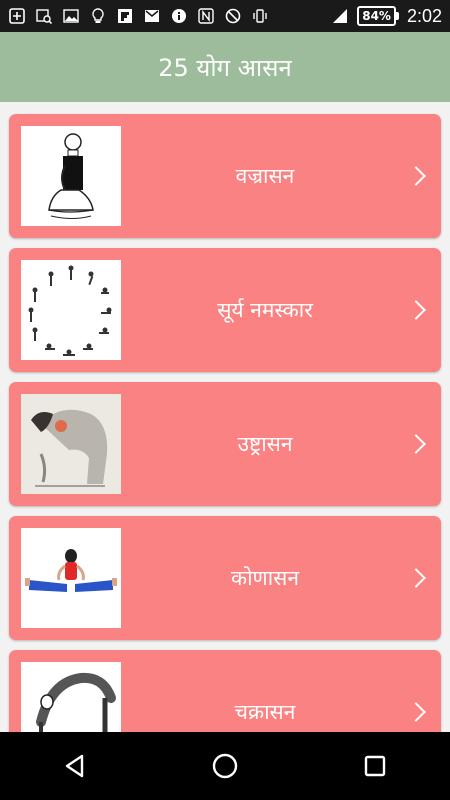 This screenshot has width=450, height=800. I want to click on app-bar: 25 योग आसन, so click(225, 67).